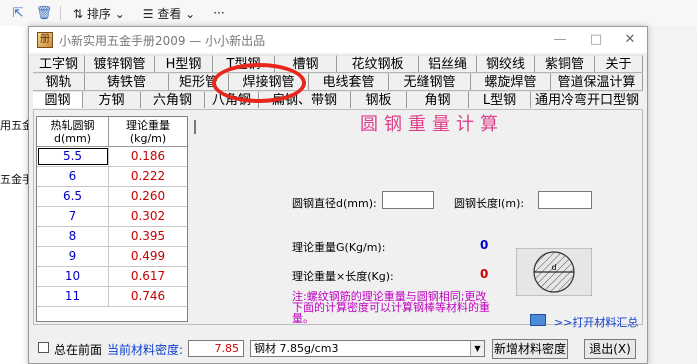 The height and width of the screenshot is (364, 697). What do you see at coordinates (148, 256) in the screenshot?
I see `weight-cell: 0.499` at bounding box center [148, 256].